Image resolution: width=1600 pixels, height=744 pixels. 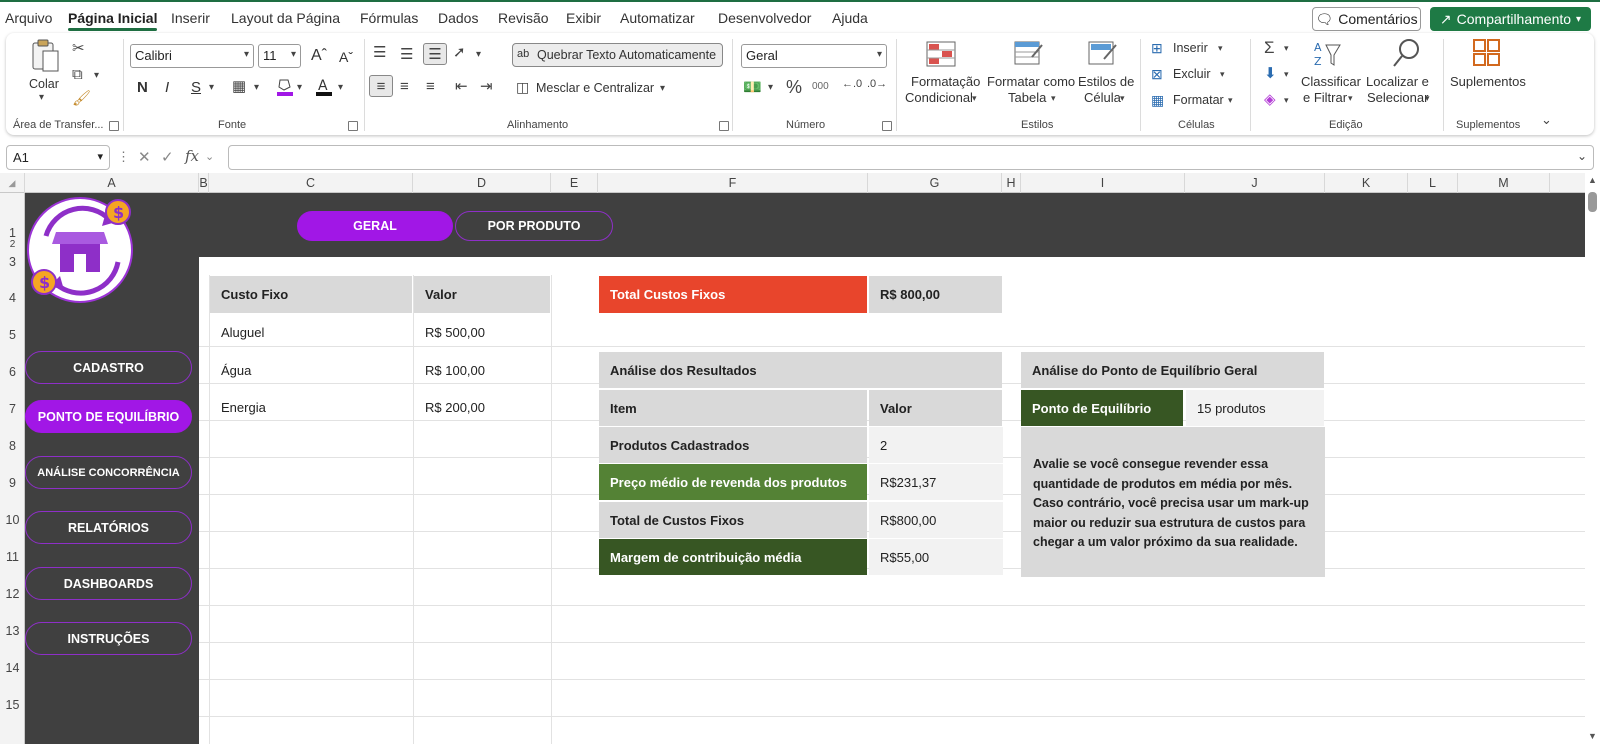 What do you see at coordinates (77, 74) in the screenshot?
I see `copy-icon: ⧉` at bounding box center [77, 74].